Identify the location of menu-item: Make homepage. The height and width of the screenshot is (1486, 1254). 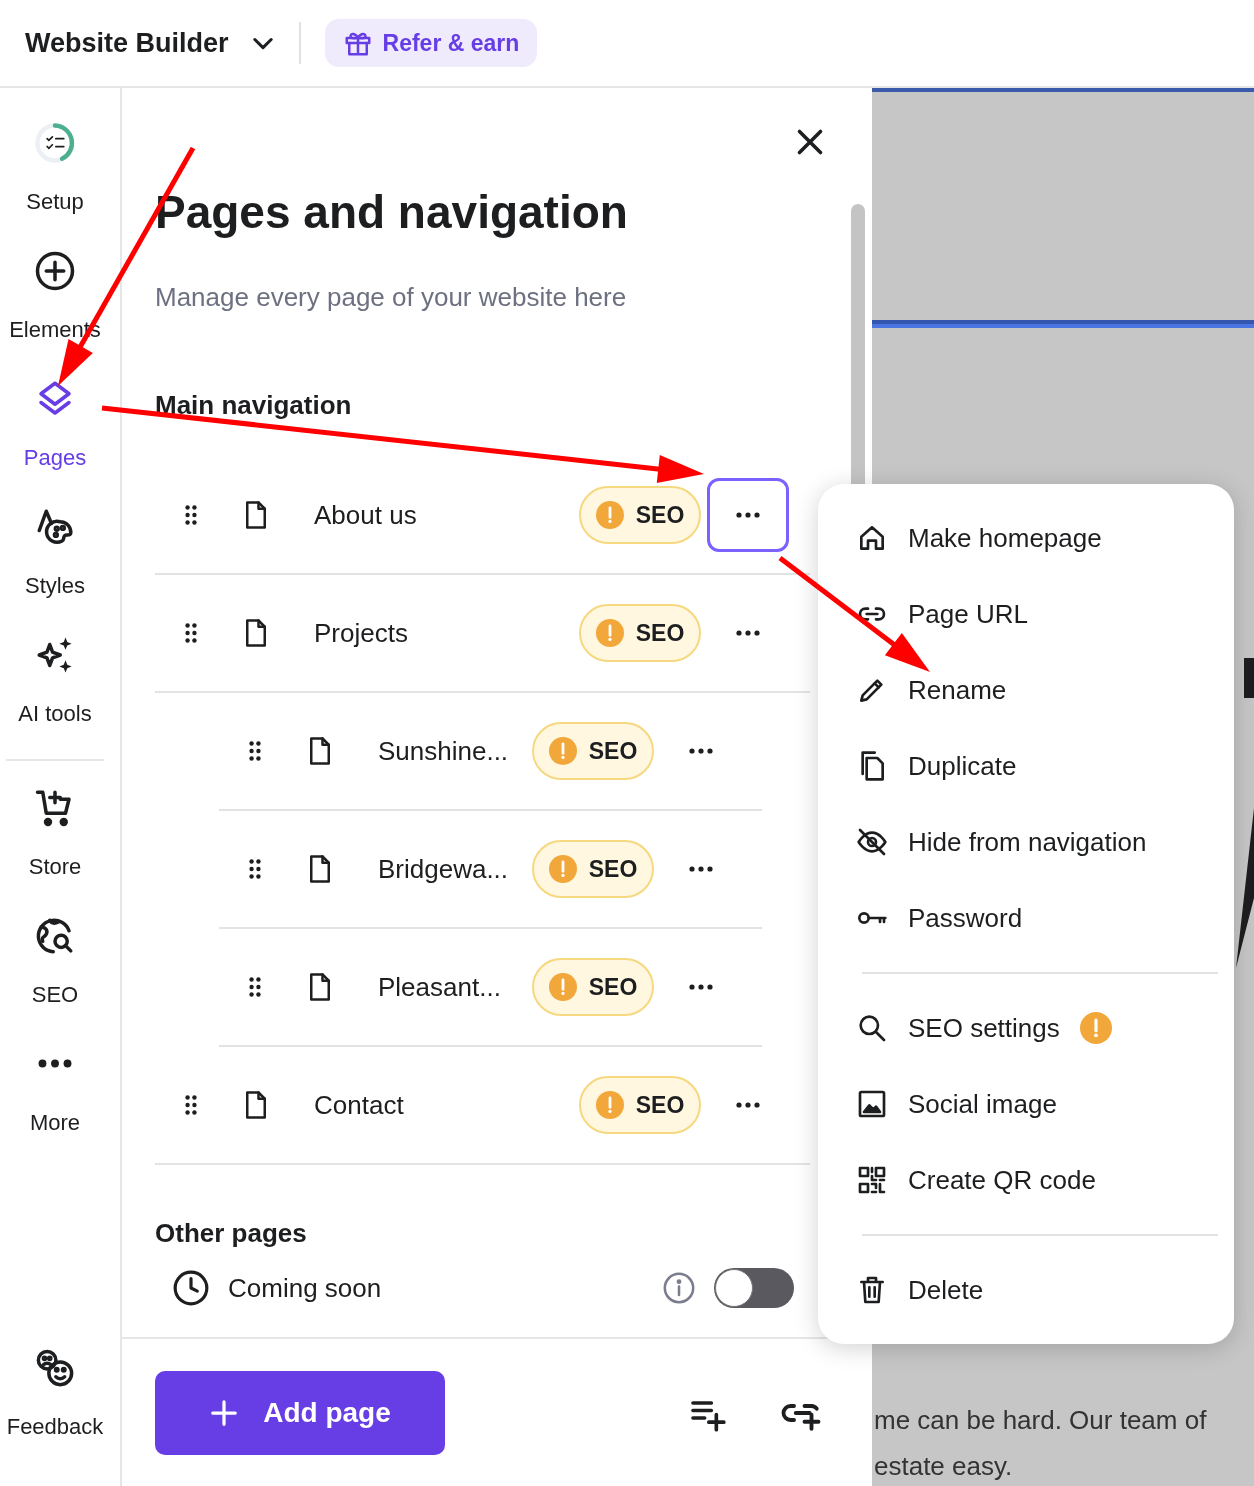
(1026, 538).